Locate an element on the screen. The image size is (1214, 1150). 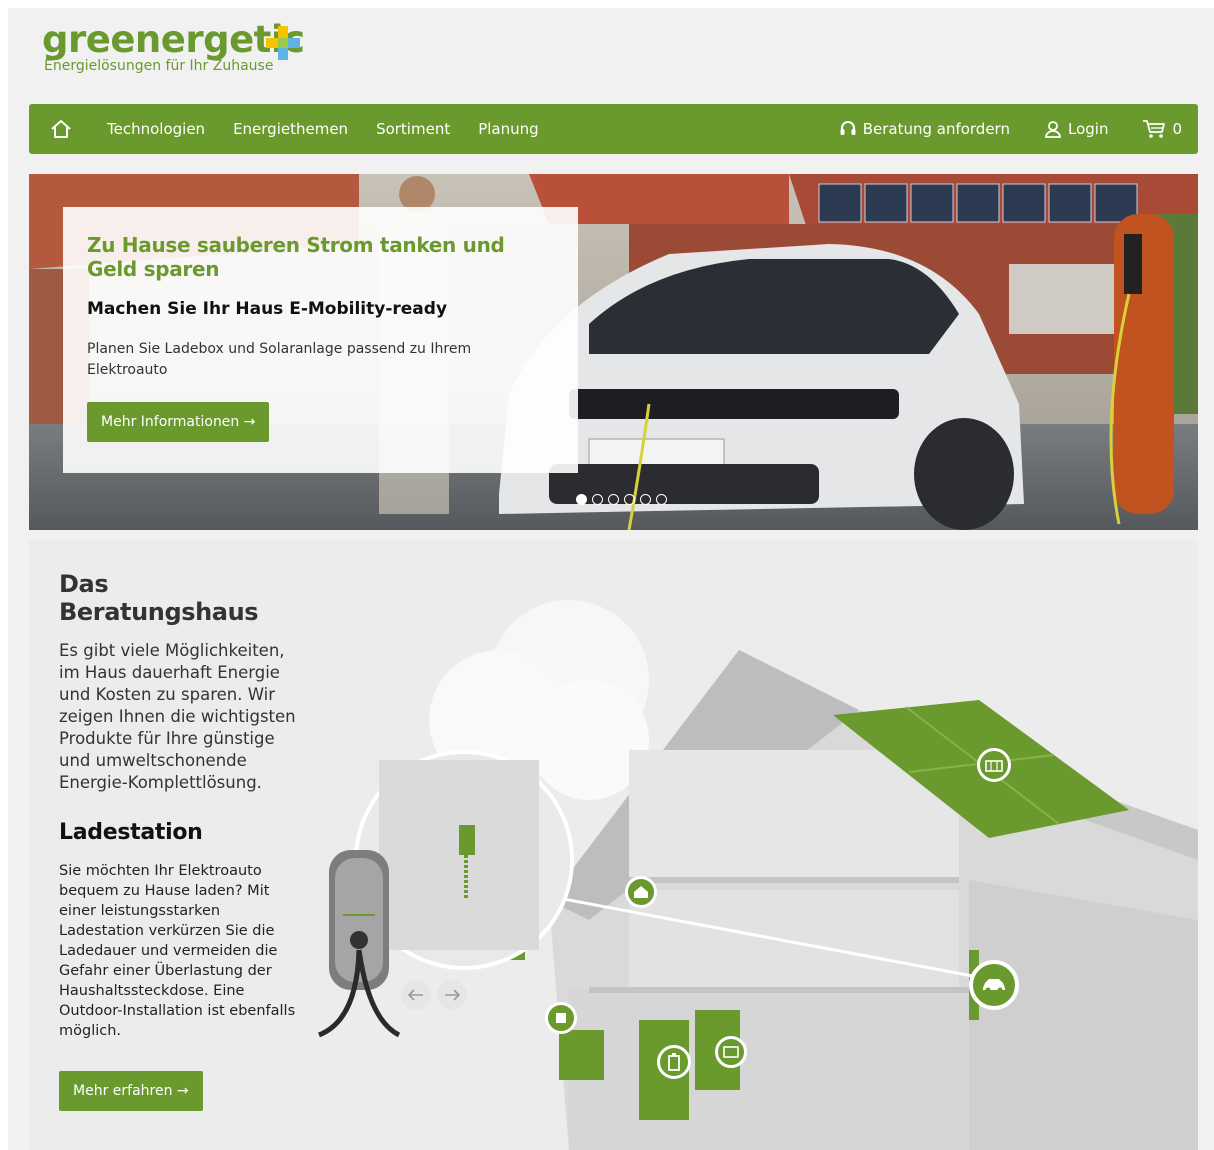
logo-tagline: Energielösungen für Ihr Zuhause is located at coordinates (159, 66).